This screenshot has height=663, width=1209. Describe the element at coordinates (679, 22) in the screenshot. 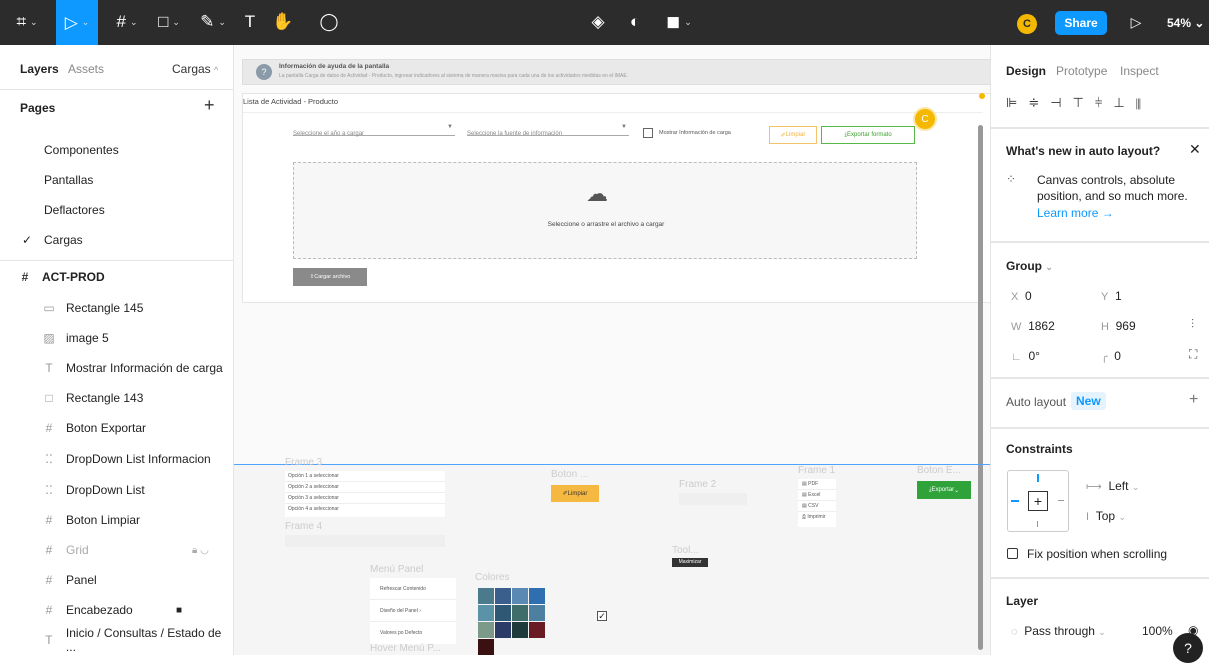

I see `boolean-button: ◼ ⌄` at that location.